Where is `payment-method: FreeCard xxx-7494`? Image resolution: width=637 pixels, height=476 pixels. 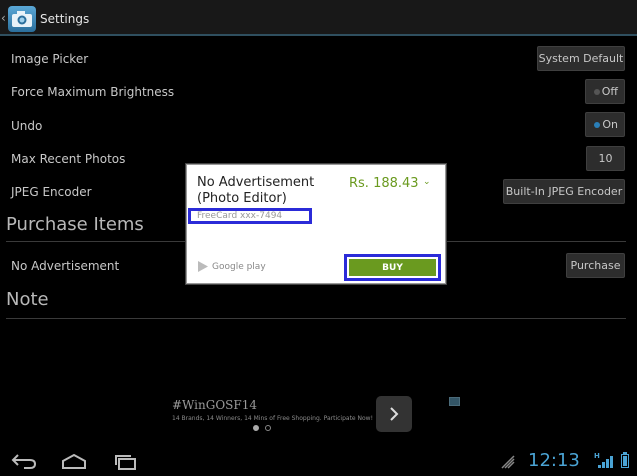 payment-method: FreeCard xxx-7494 is located at coordinates (239, 216).